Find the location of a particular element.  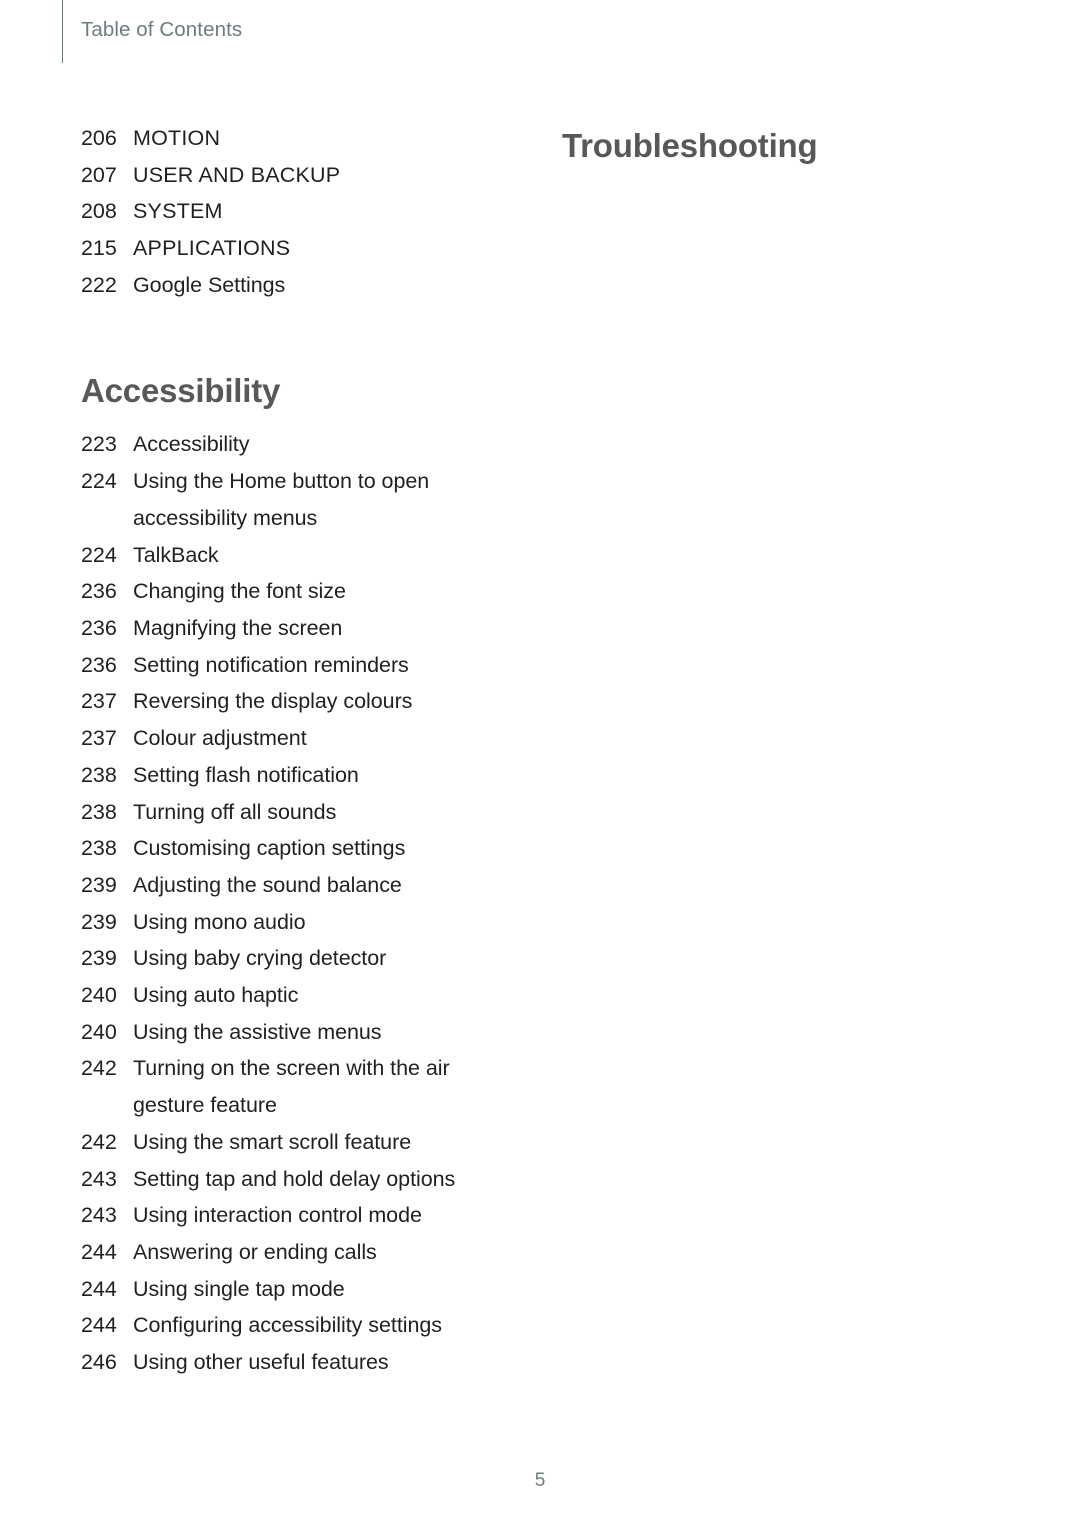

toc-entry: 236 Magnifying the screen is located at coordinates (291, 628).